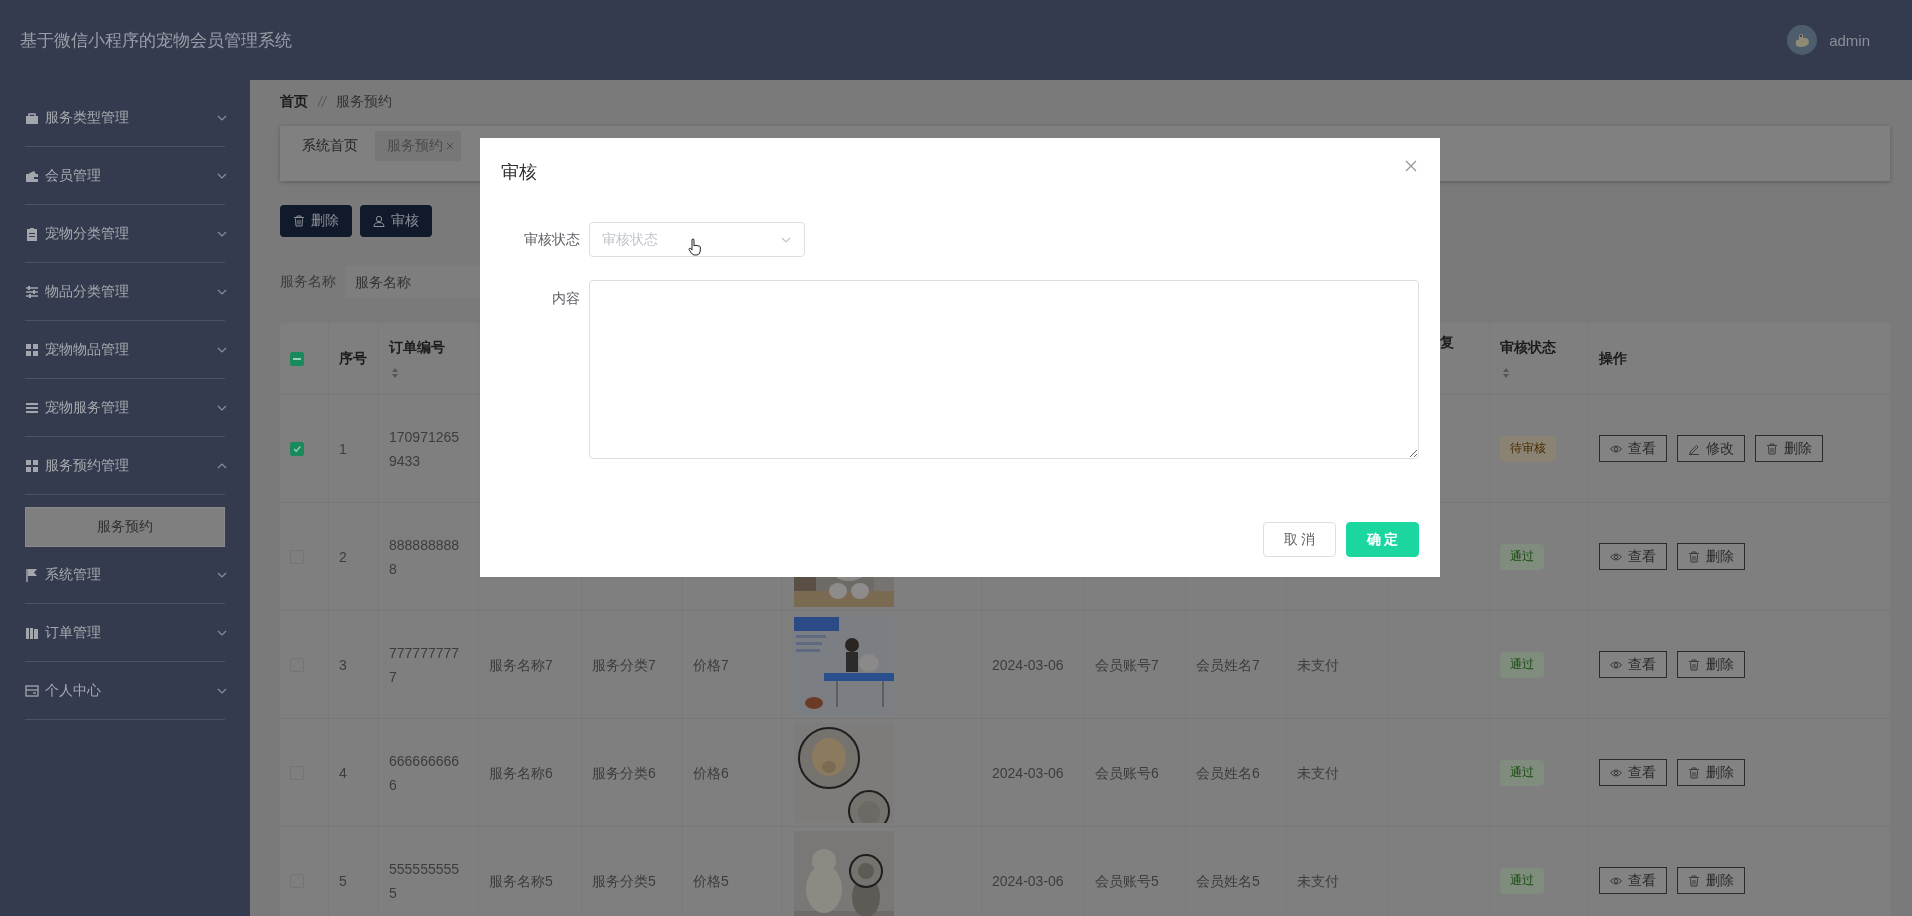  Describe the element at coordinates (32, 407) in the screenshot. I see `list-icon` at that location.